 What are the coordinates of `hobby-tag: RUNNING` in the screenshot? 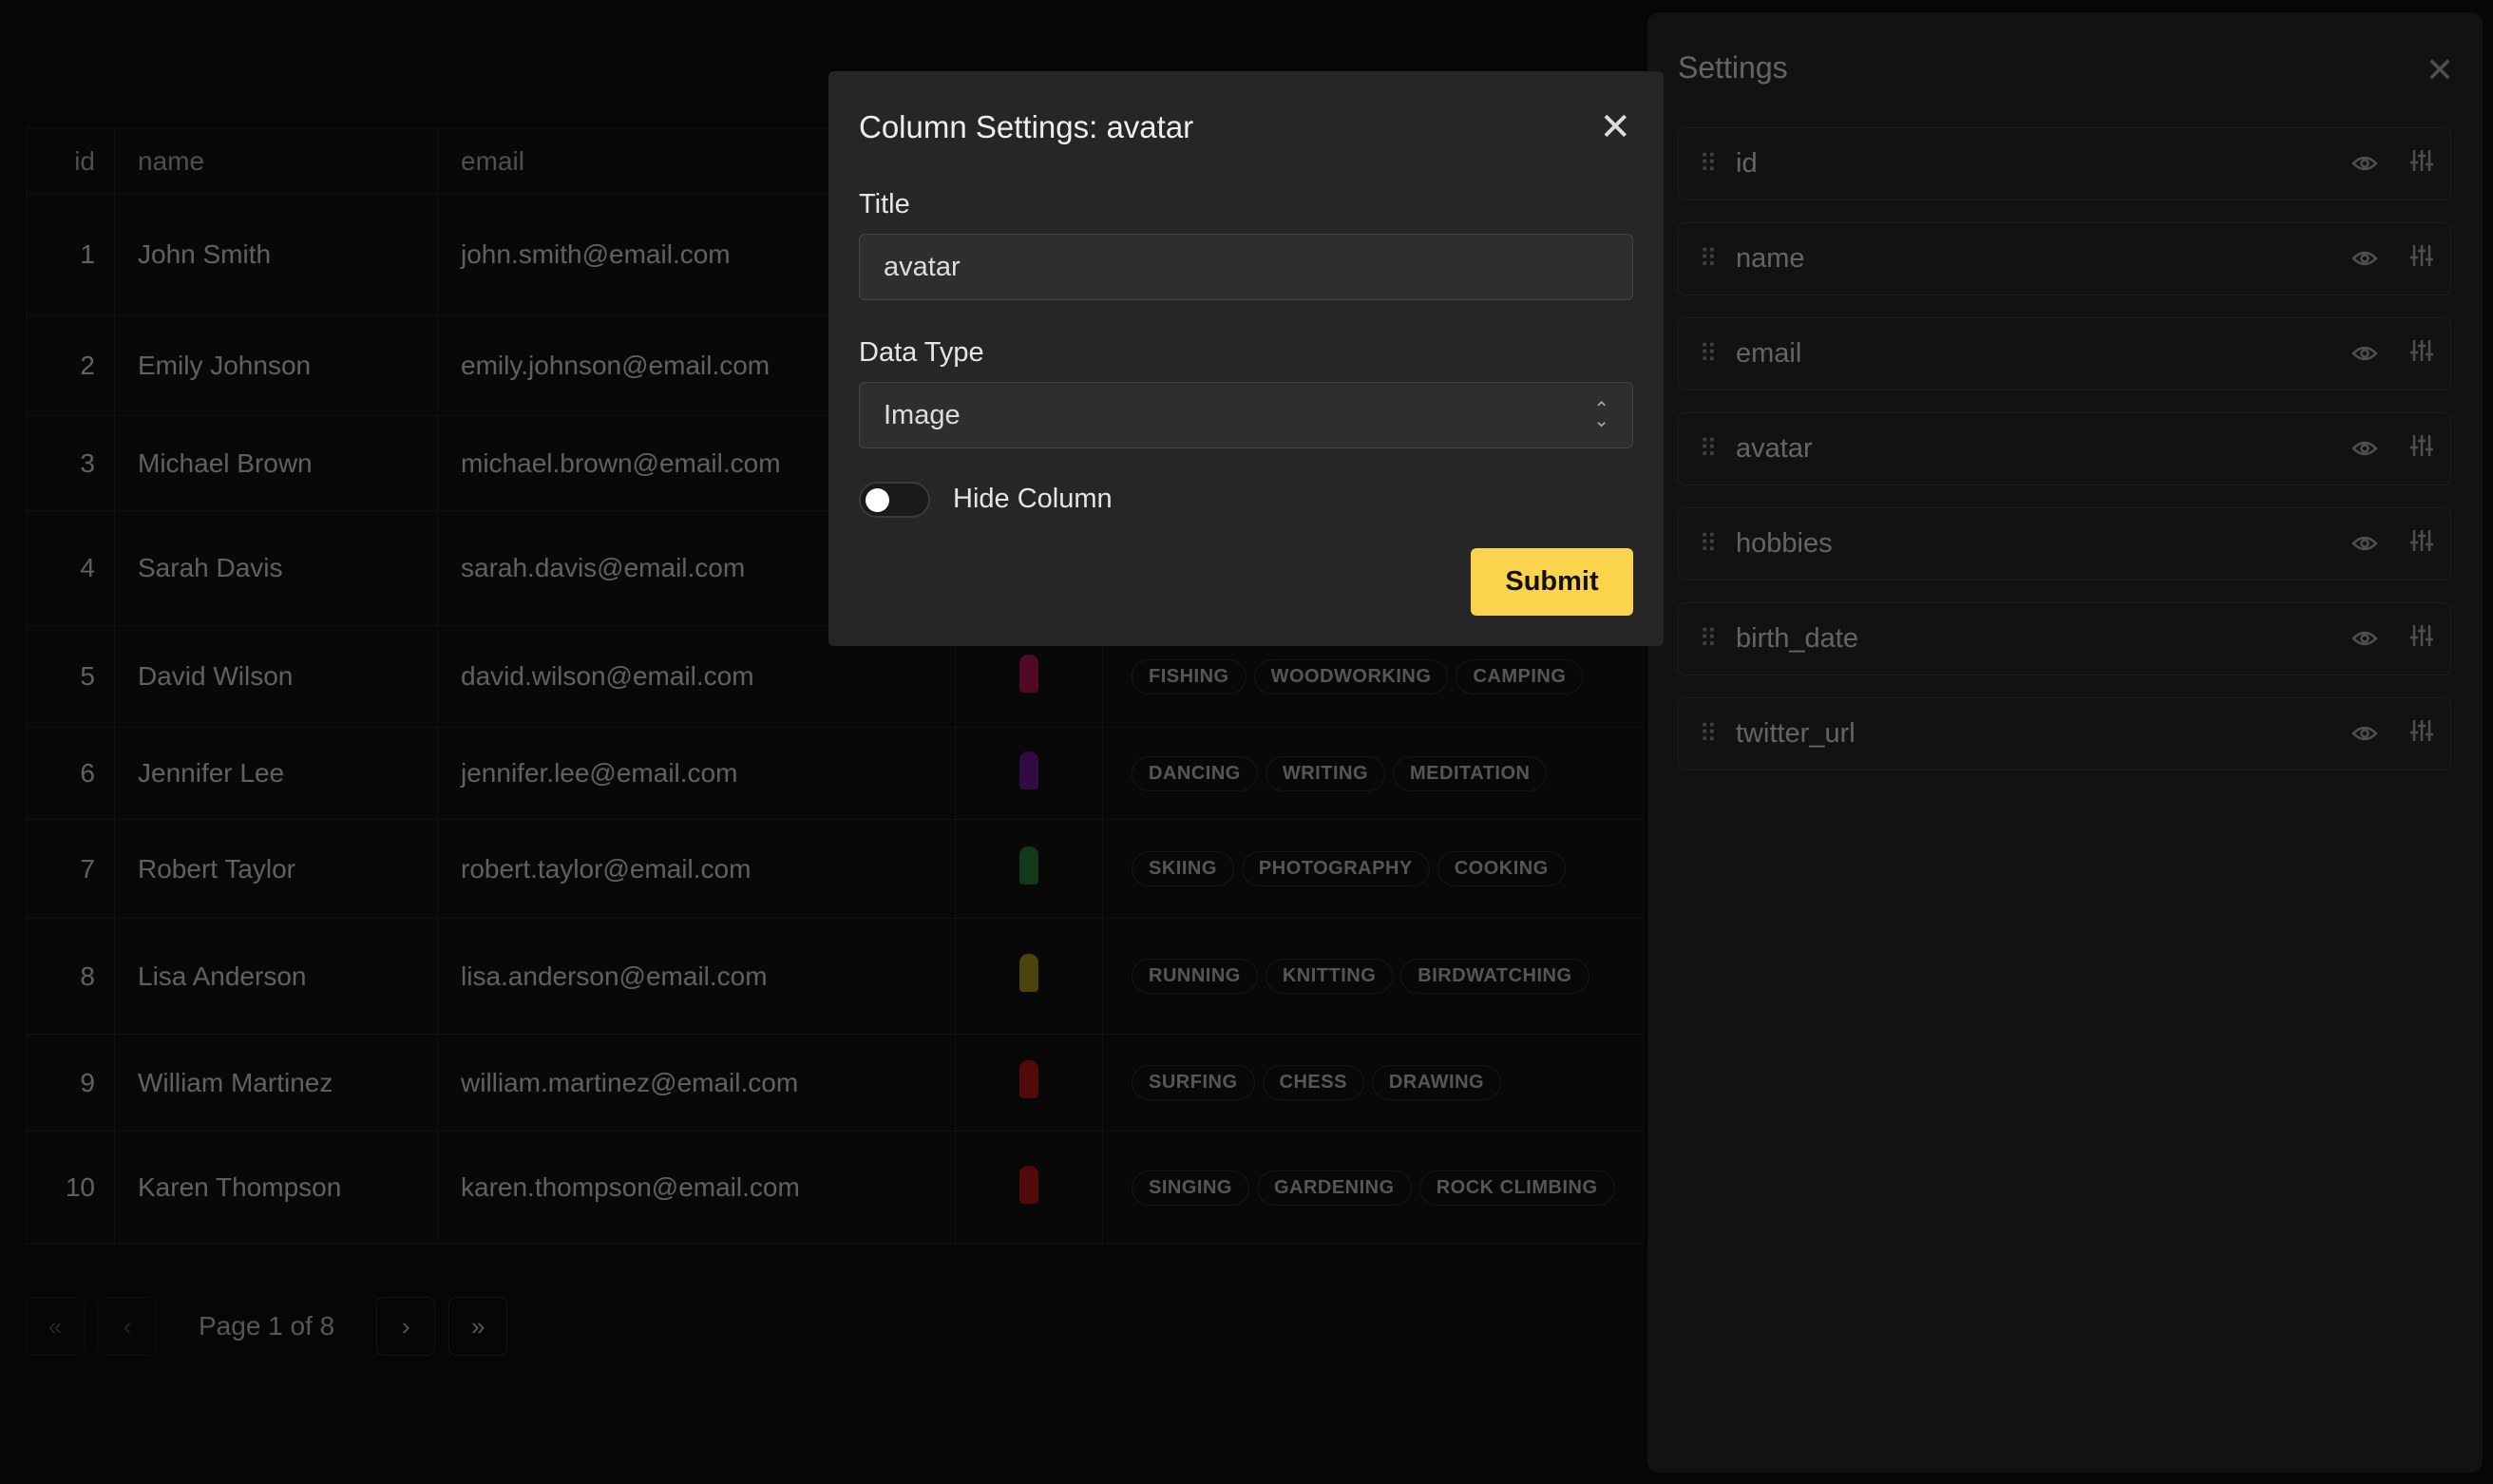 It's located at (1195, 976).